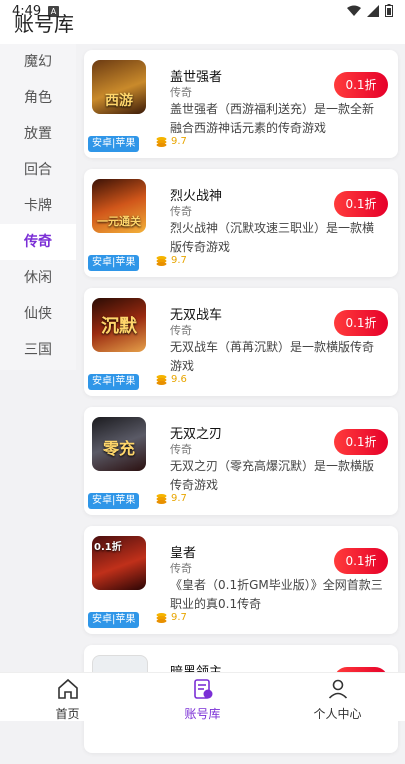 The width and height of the screenshot is (405, 764). What do you see at coordinates (119, 221) in the screenshot?
I see `thumbnail-logo-text: 一元通关` at bounding box center [119, 221].